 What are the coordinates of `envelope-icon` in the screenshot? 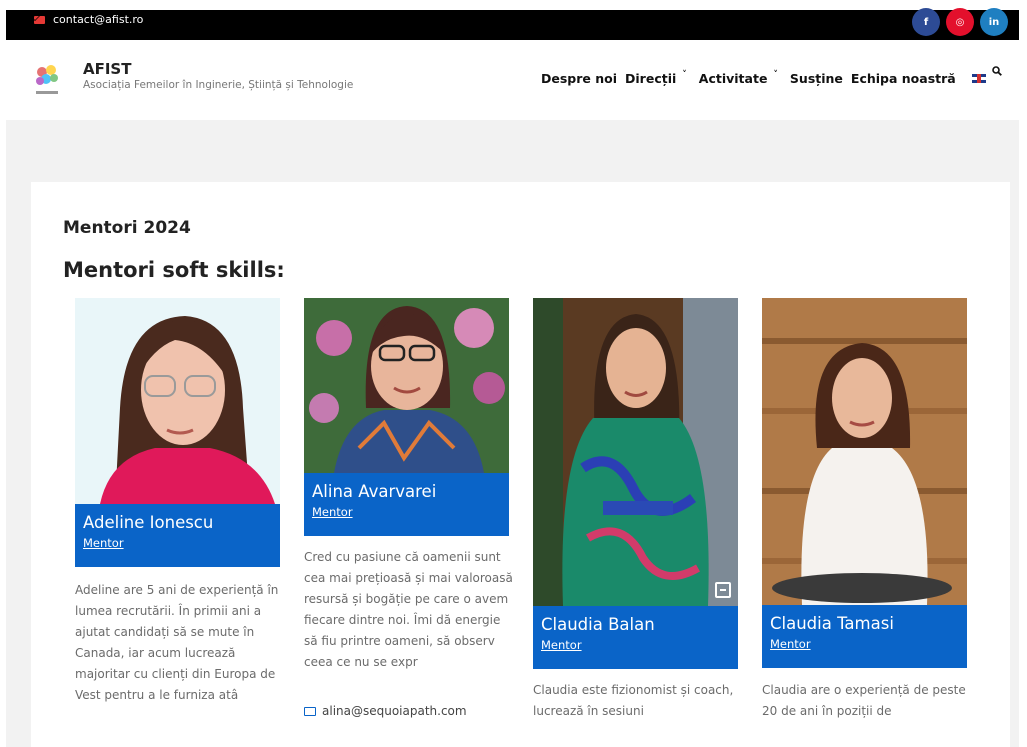 It's located at (310, 711).